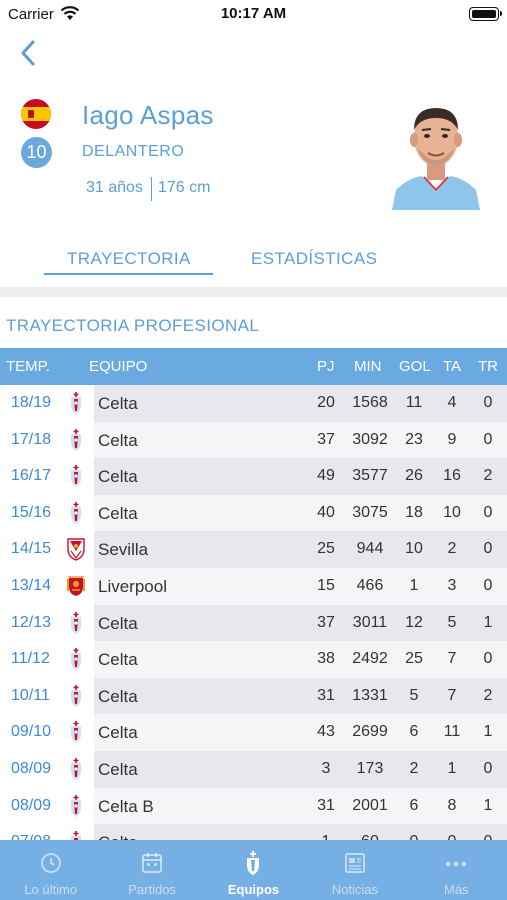 This screenshot has width=507, height=900. Describe the element at coordinates (326, 585) in the screenshot. I see `cell-pj: 15` at that location.